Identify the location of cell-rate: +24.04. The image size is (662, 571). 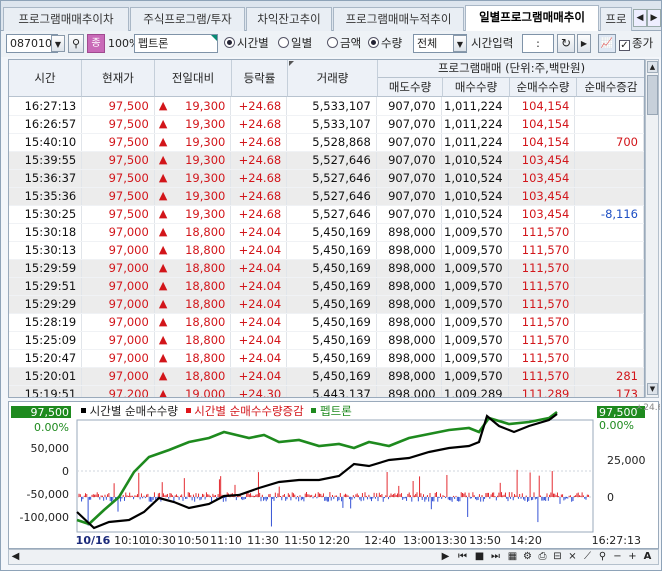
(259, 340).